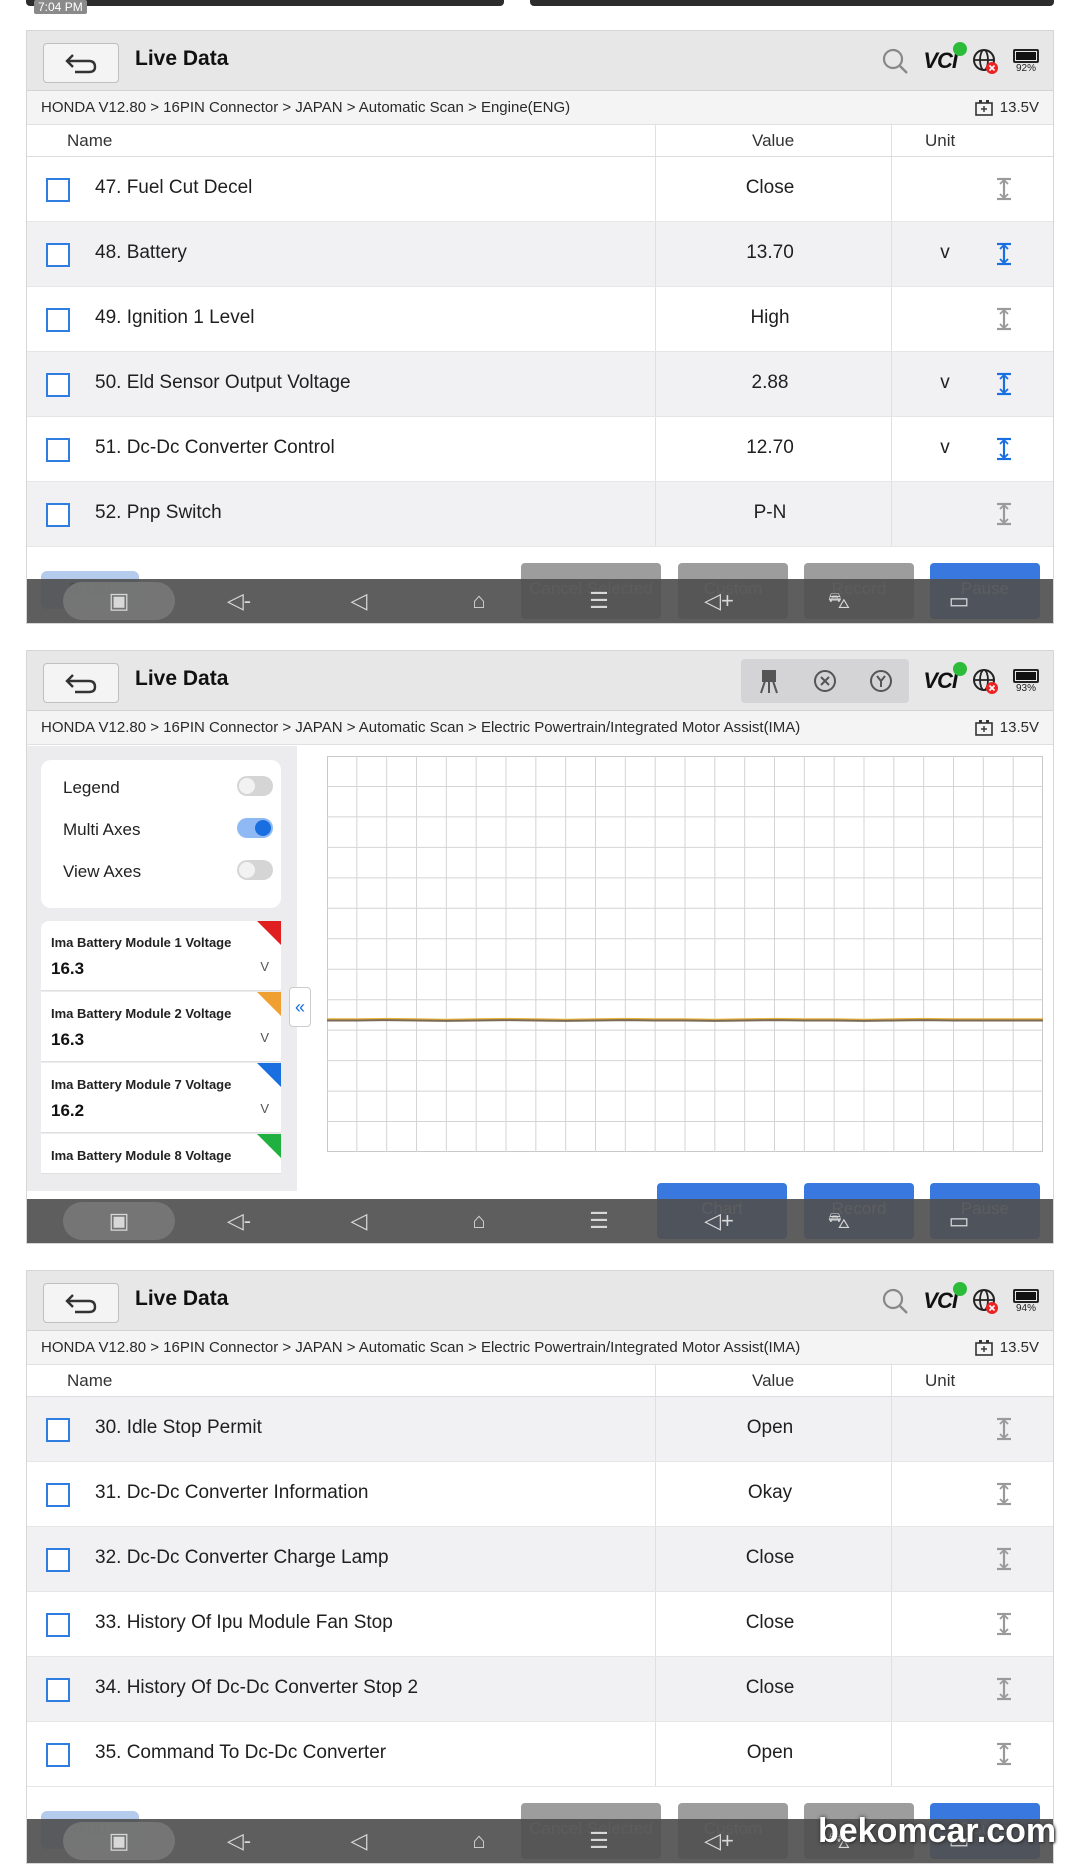 This screenshot has width=1080, height=1870. I want to click on row-name: 33. History Of Ipu Module Fan Stop, so click(244, 1622).